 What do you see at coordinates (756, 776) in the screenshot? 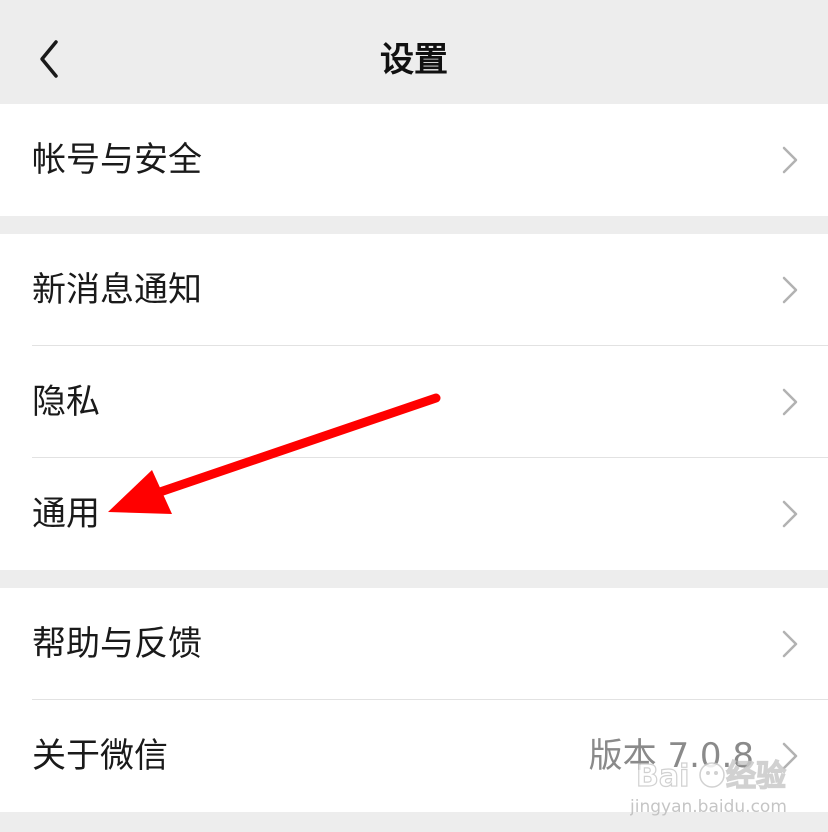
I see `svg-text: 经验` at bounding box center [756, 776].